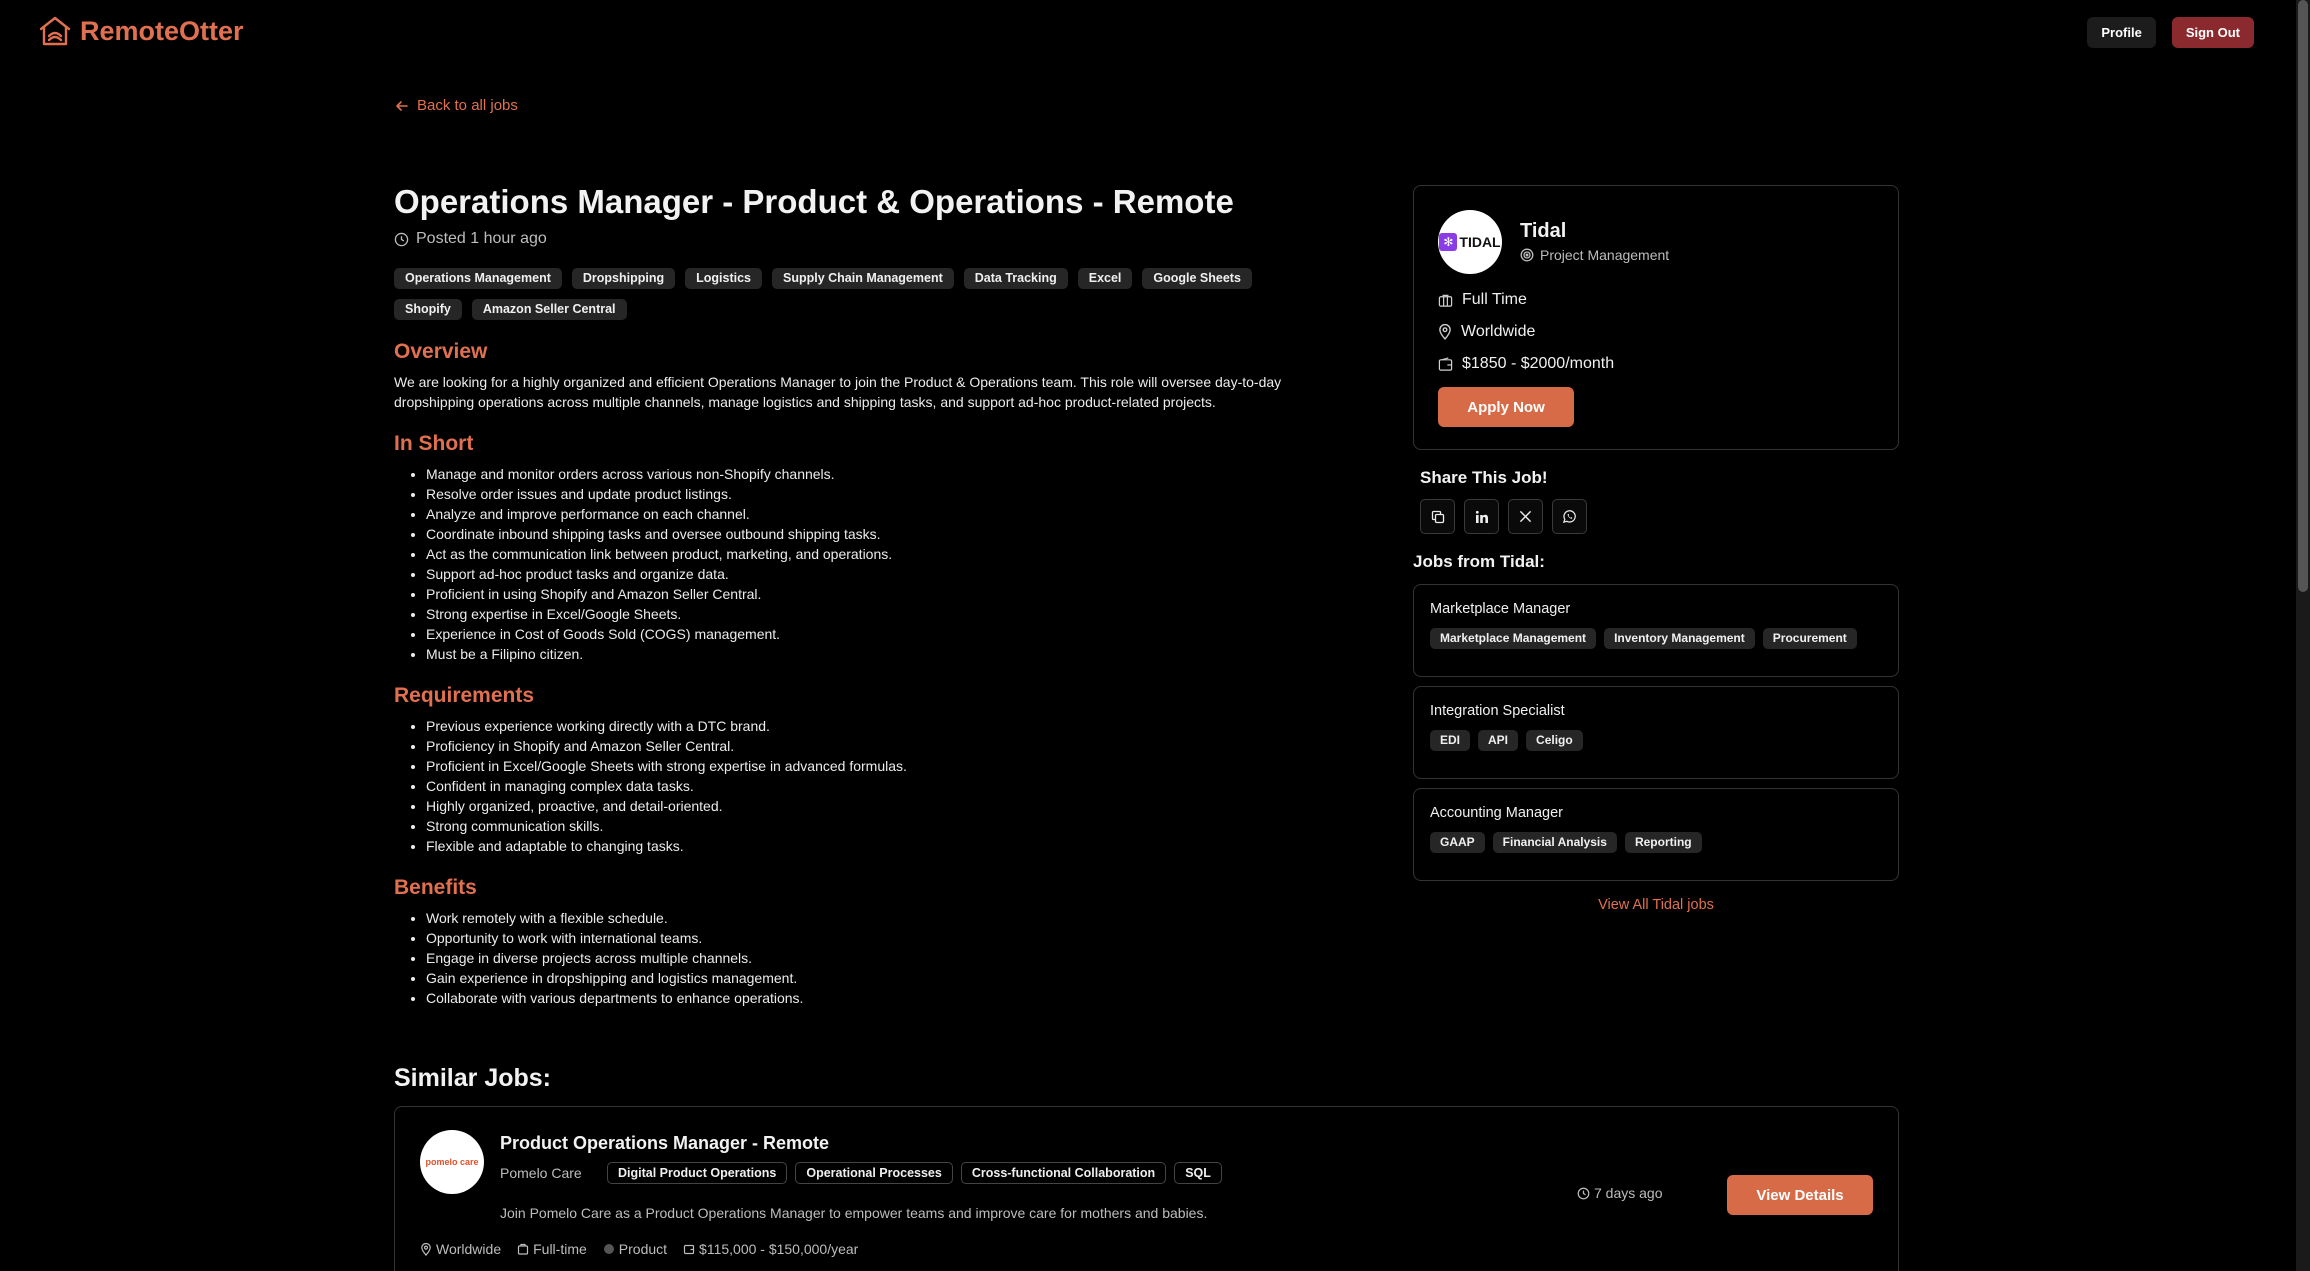 The width and height of the screenshot is (2310, 1271). Describe the element at coordinates (1554, 740) in the screenshot. I see `job-tag: Celigo` at that location.